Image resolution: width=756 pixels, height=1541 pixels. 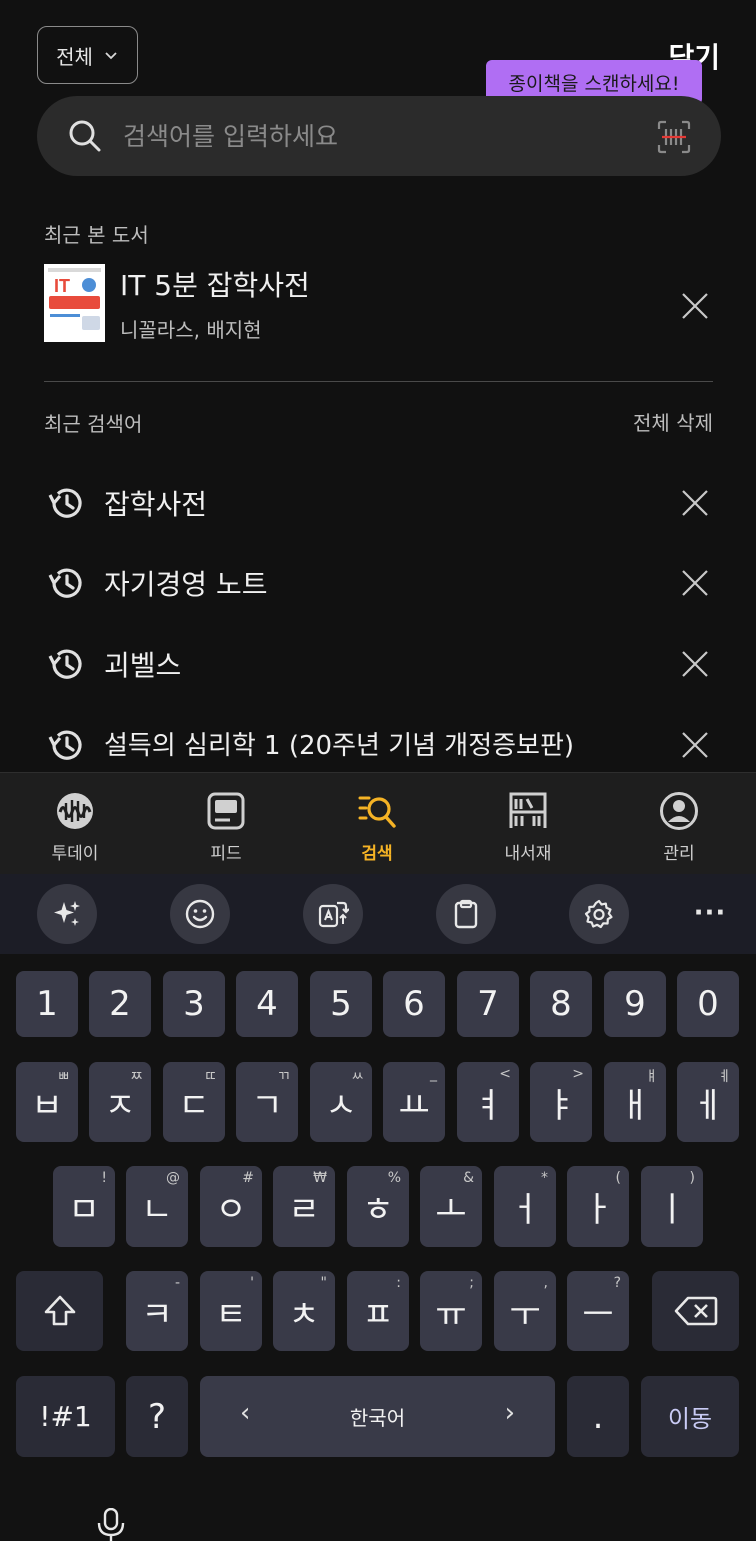 What do you see at coordinates (339, 746) in the screenshot?
I see `recent-search-text: 설득의 심리학 1 (20주년 기념 개정증보판)` at bounding box center [339, 746].